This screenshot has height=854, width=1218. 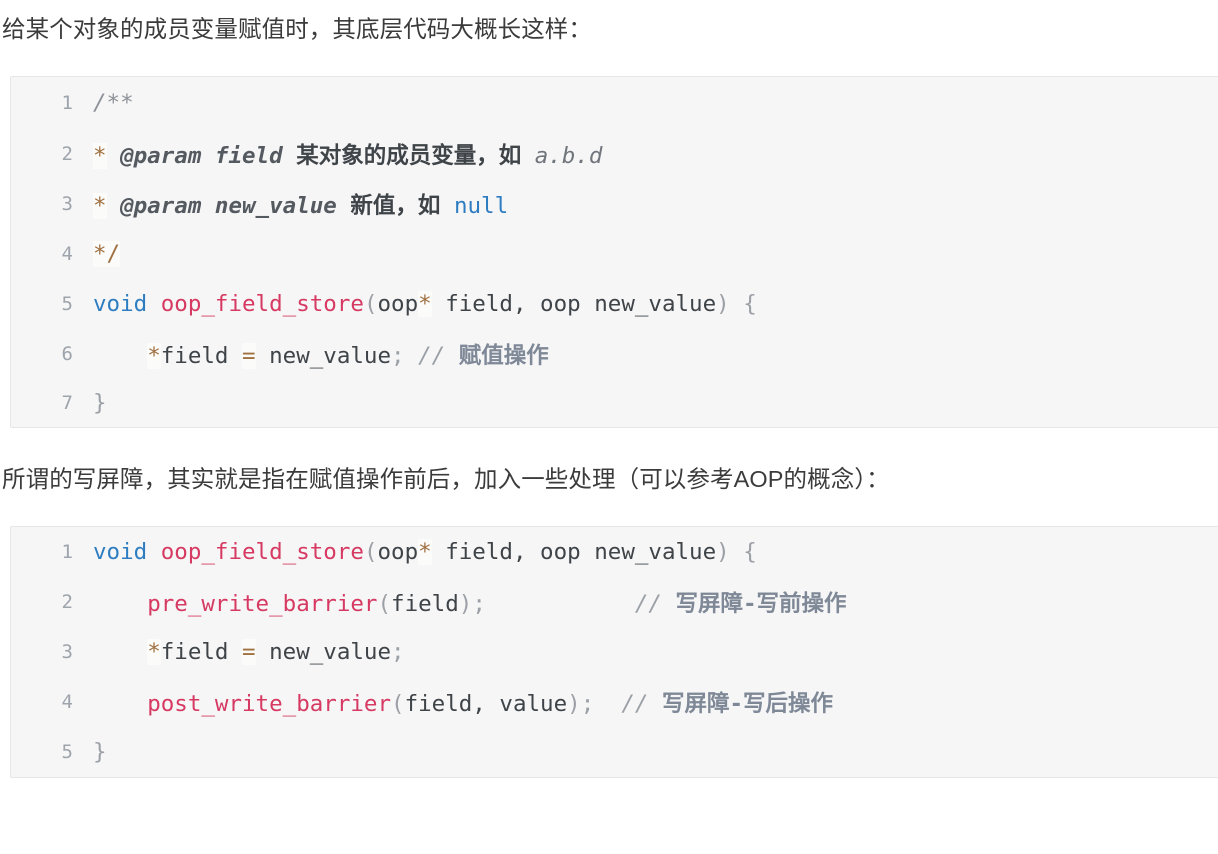 What do you see at coordinates (655, 652) in the screenshot?
I see `code-content: *field = new_value;` at bounding box center [655, 652].